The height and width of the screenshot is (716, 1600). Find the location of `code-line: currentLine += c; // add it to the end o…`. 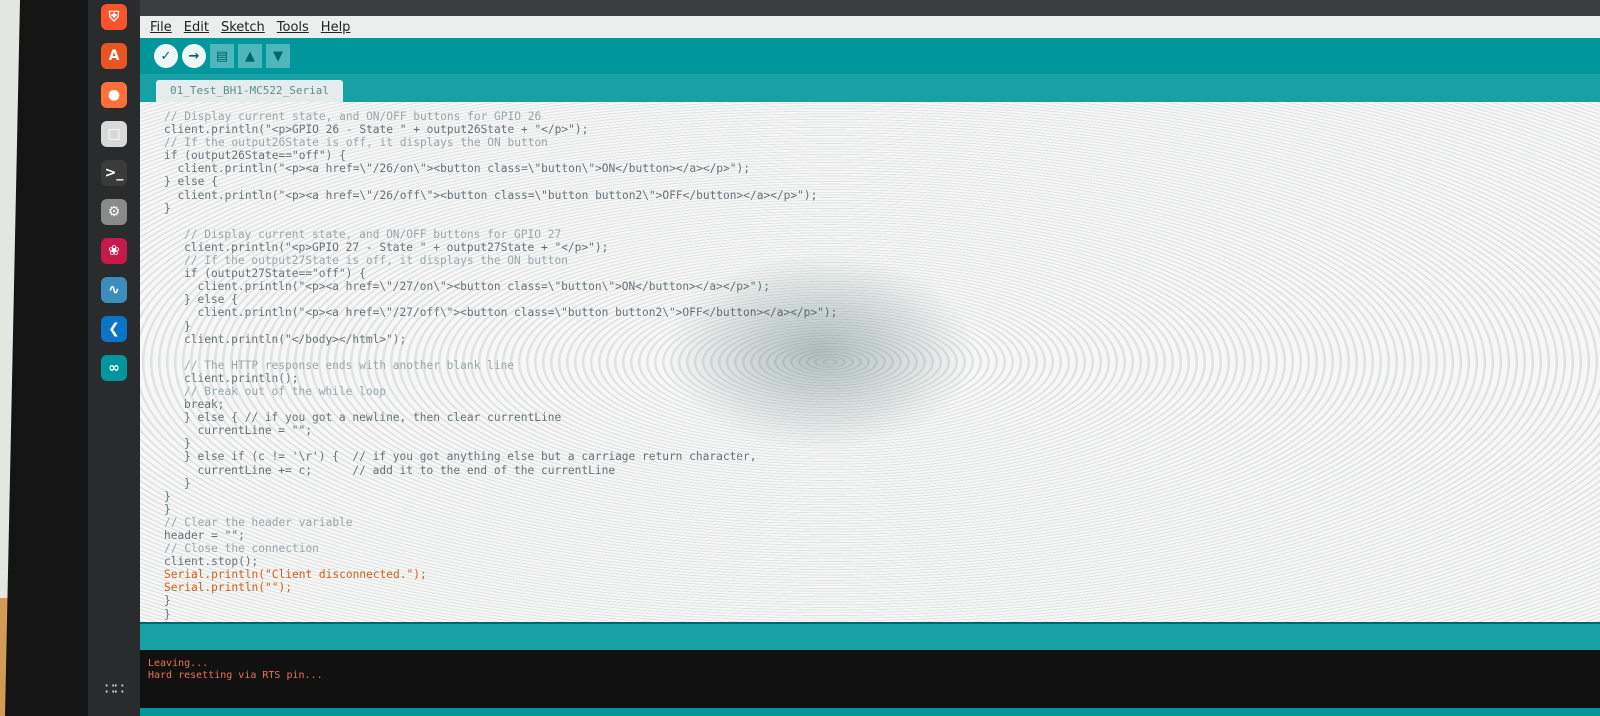

code-line: currentLine += c; // add it to the end o… is located at coordinates (400, 470).